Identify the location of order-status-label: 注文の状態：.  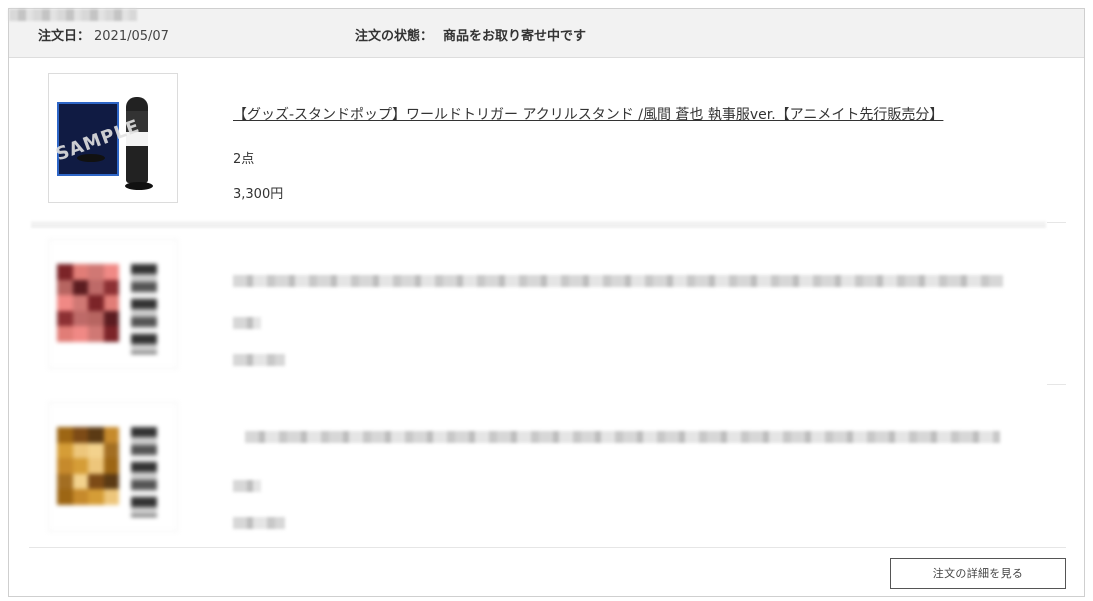
(394, 36).